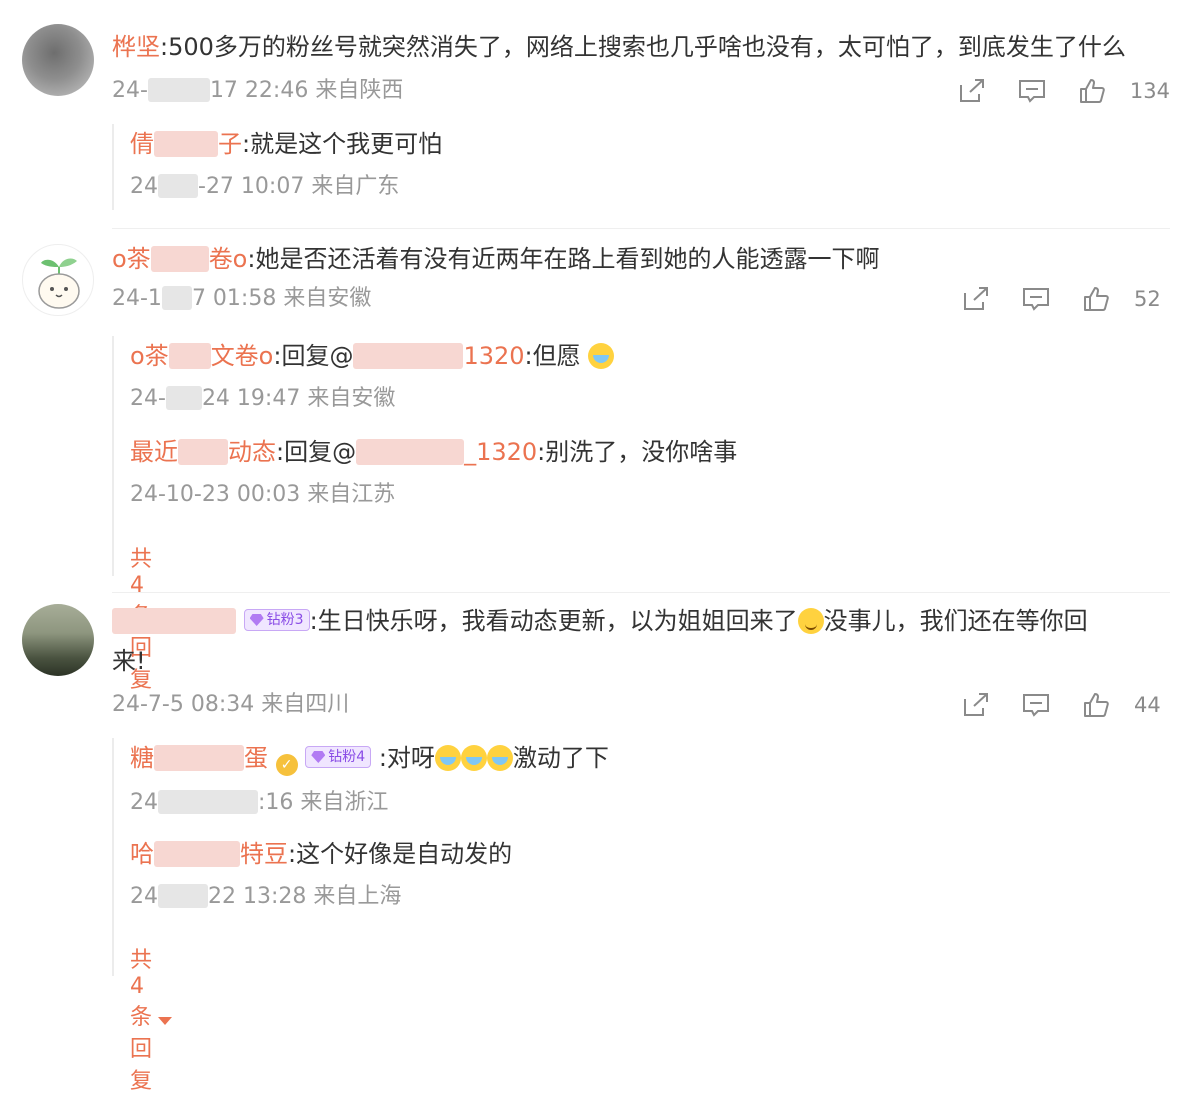  I want to click on reply-text: 最近 动态:回复@ _1320:别洗了，没你啥事, so click(434, 452).